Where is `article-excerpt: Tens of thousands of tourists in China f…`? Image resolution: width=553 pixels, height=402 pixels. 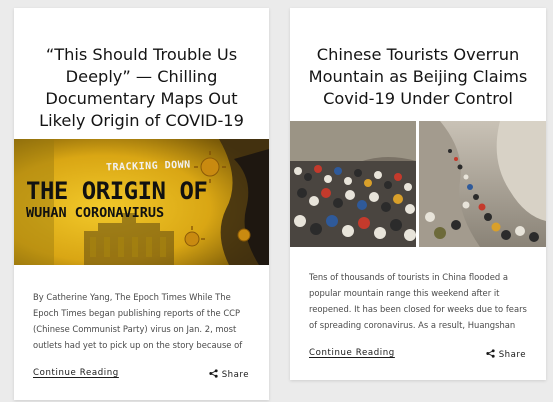 article-excerpt: Tens of thousands of tourists in China f… is located at coordinates (418, 301).